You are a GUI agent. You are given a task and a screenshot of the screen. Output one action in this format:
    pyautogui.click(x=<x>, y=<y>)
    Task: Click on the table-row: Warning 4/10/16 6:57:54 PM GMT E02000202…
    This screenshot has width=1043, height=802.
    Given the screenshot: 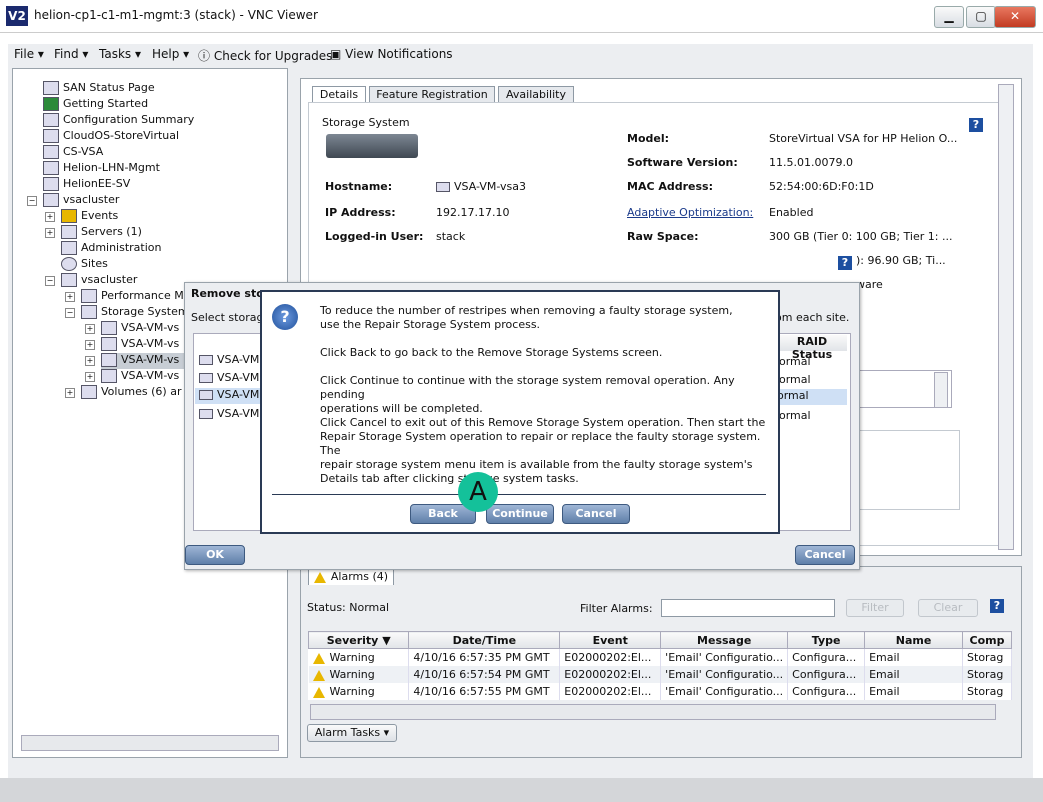 What is the action you would take?
    pyautogui.click(x=660, y=674)
    